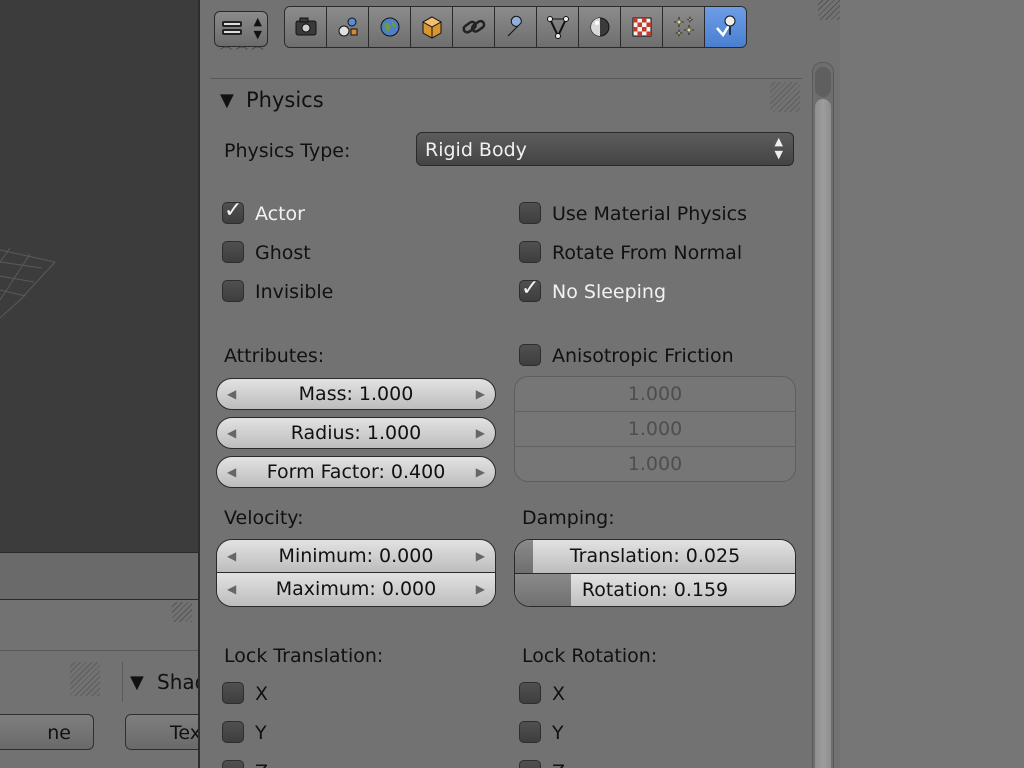 The width and height of the screenshot is (1024, 768). I want to click on context-tabs, so click(515, 27).